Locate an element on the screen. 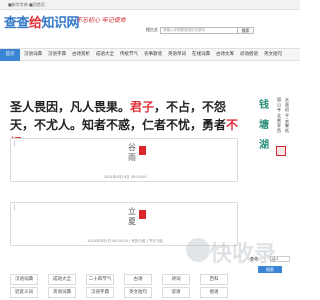 Image resolution: width=320 pixels, height=300 pixels. side-seal-icon is located at coordinates (281, 151).